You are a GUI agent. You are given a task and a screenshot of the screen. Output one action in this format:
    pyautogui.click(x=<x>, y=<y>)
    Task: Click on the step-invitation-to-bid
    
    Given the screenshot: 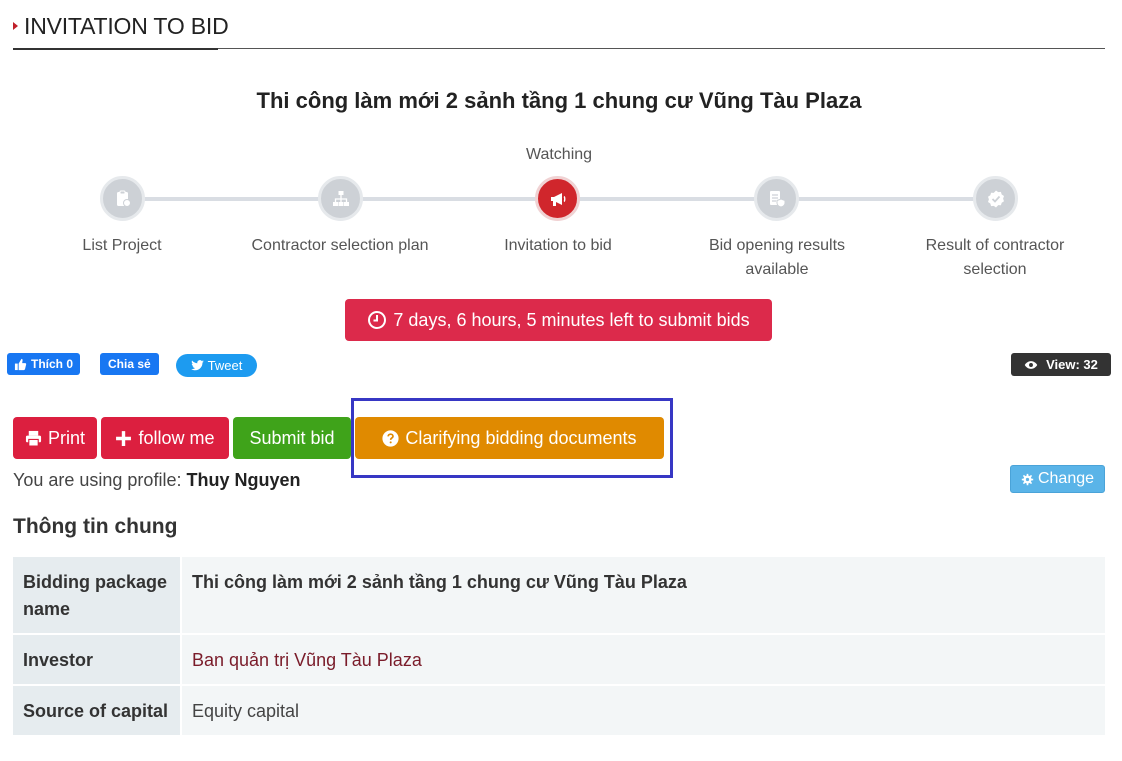 What is the action you would take?
    pyautogui.click(x=557, y=198)
    